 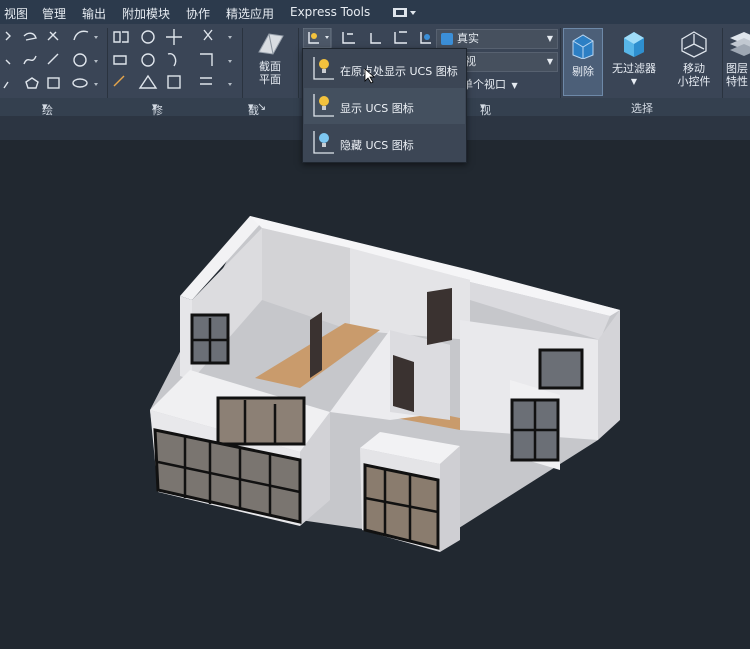 I want to click on ucs-origin-bulb-icon, so click(x=323, y=68).